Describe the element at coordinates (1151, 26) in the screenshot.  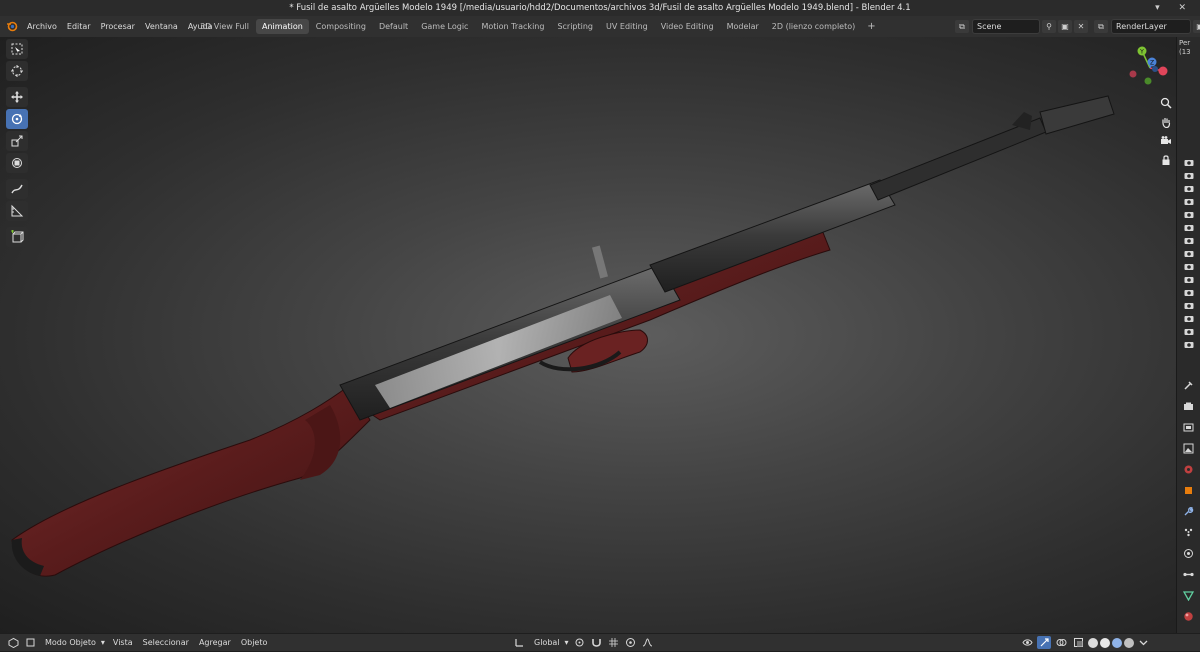
I see `view-layer-field: RenderLayer` at that location.